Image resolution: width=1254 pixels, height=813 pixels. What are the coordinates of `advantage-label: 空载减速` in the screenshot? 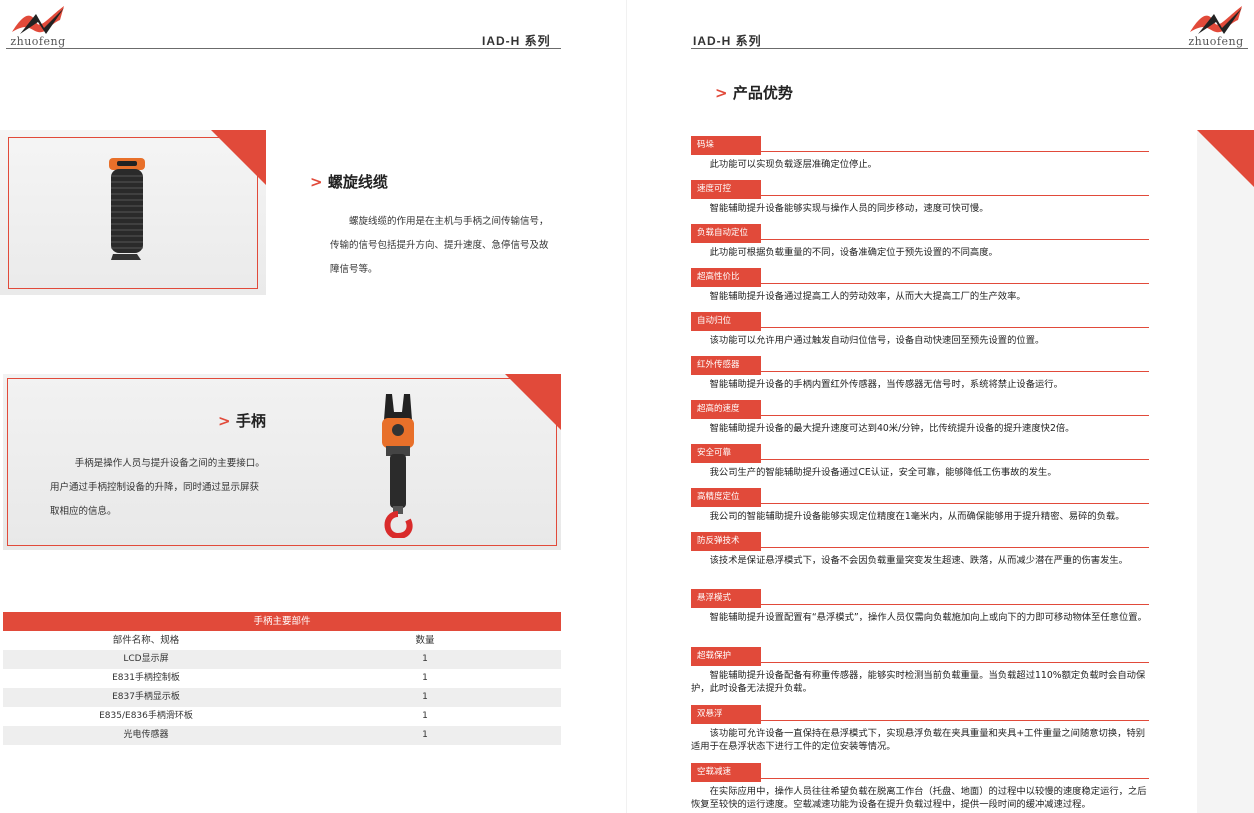 It's located at (726, 772).